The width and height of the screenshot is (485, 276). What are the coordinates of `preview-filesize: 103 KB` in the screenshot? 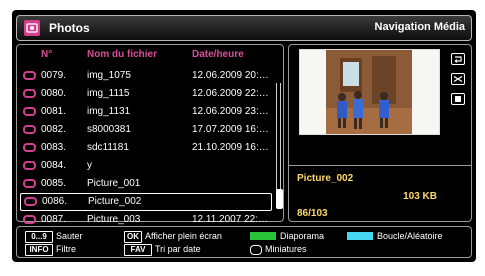 It's located at (420, 196).